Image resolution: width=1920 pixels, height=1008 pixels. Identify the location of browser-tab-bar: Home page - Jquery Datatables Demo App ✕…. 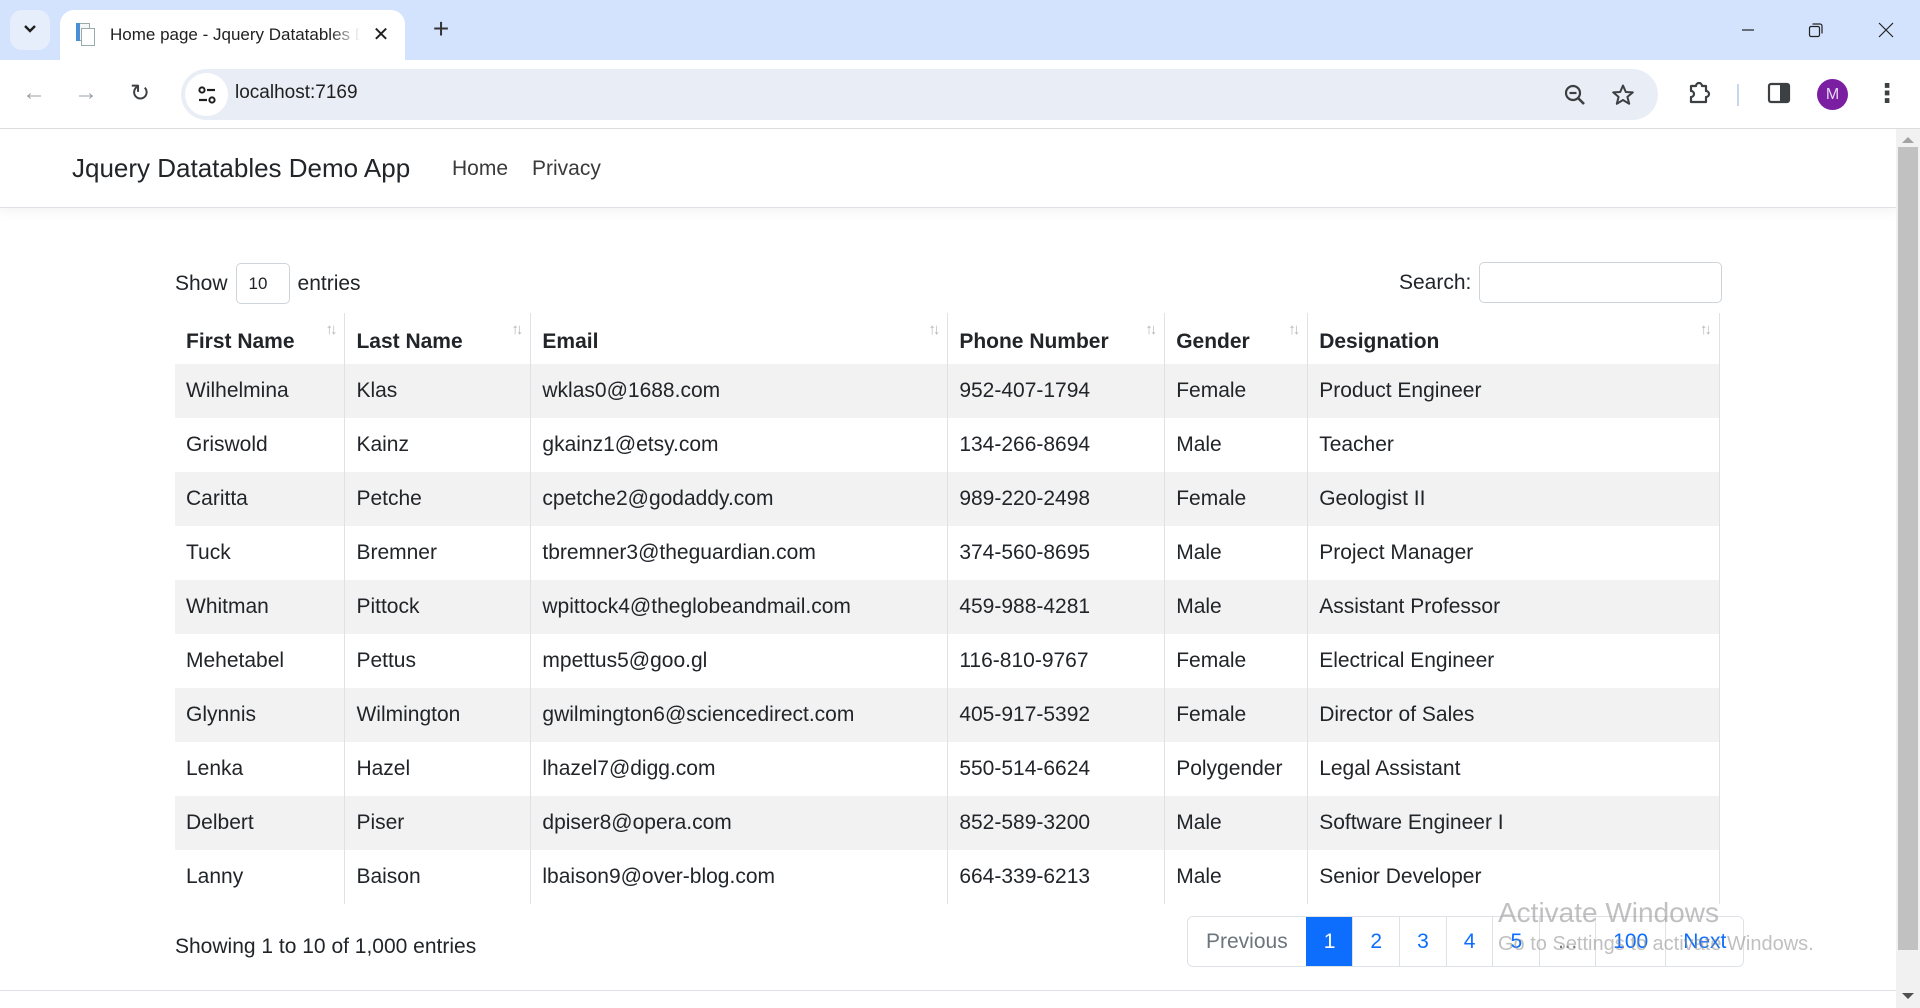
(960, 30).